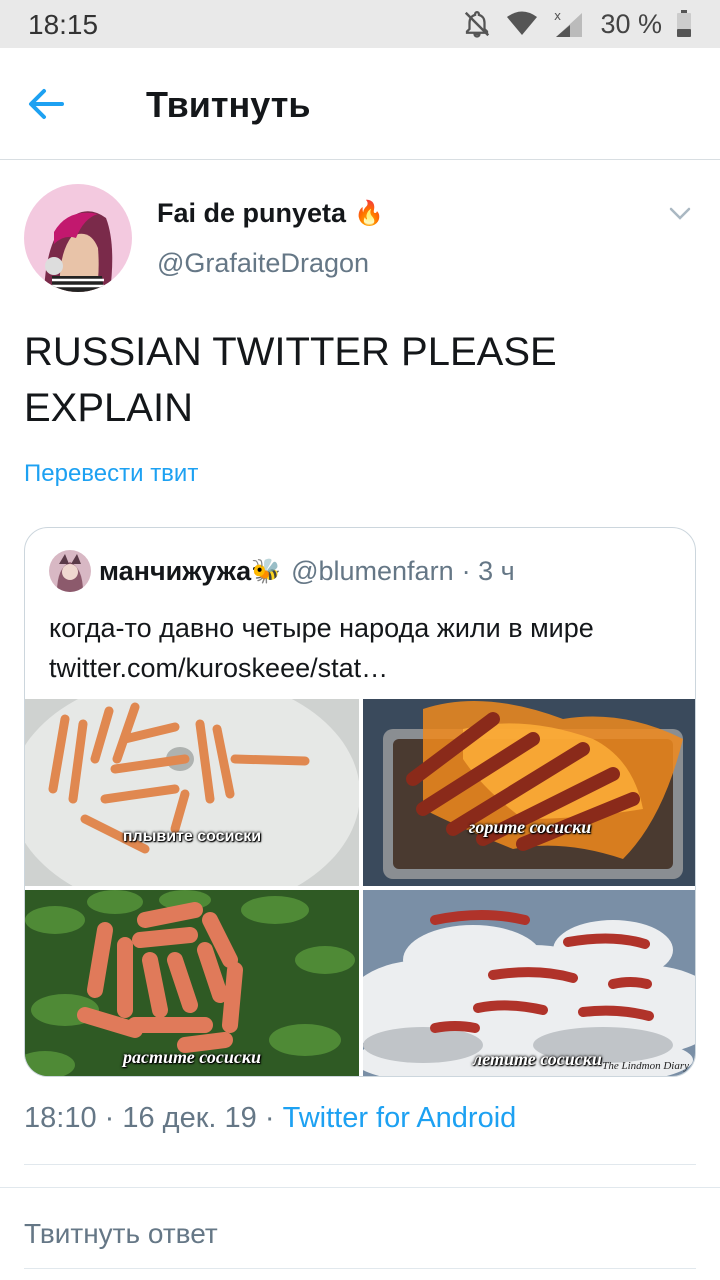 The image size is (720, 1280). Describe the element at coordinates (529, 983) in the screenshot. I see `quoted-image-4: летите сосиски The Lindmon Diary` at that location.